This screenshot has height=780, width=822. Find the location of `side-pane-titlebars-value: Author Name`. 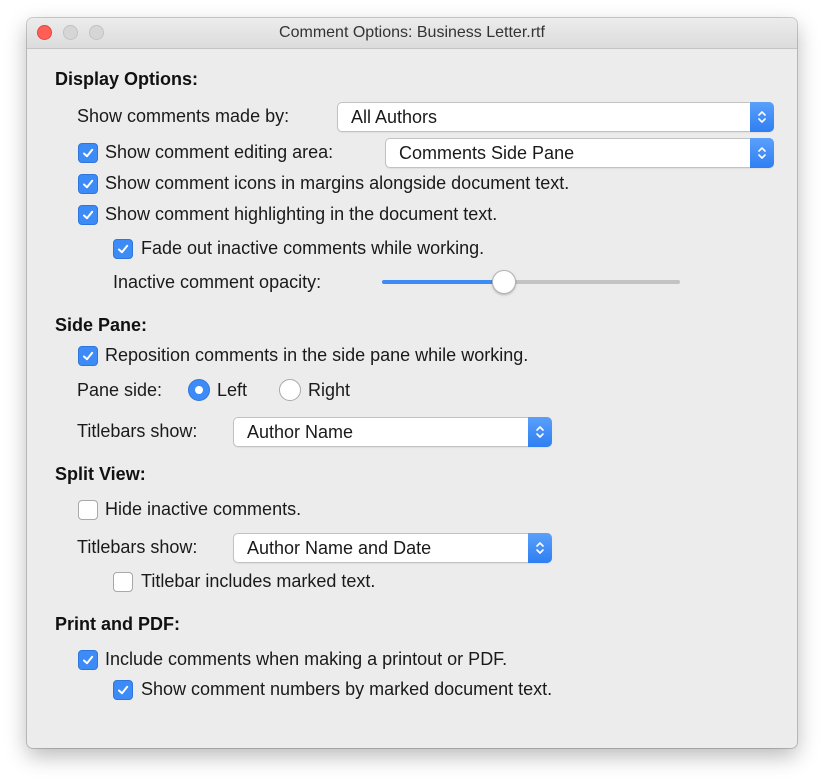

side-pane-titlebars-value: Author Name is located at coordinates (300, 432).